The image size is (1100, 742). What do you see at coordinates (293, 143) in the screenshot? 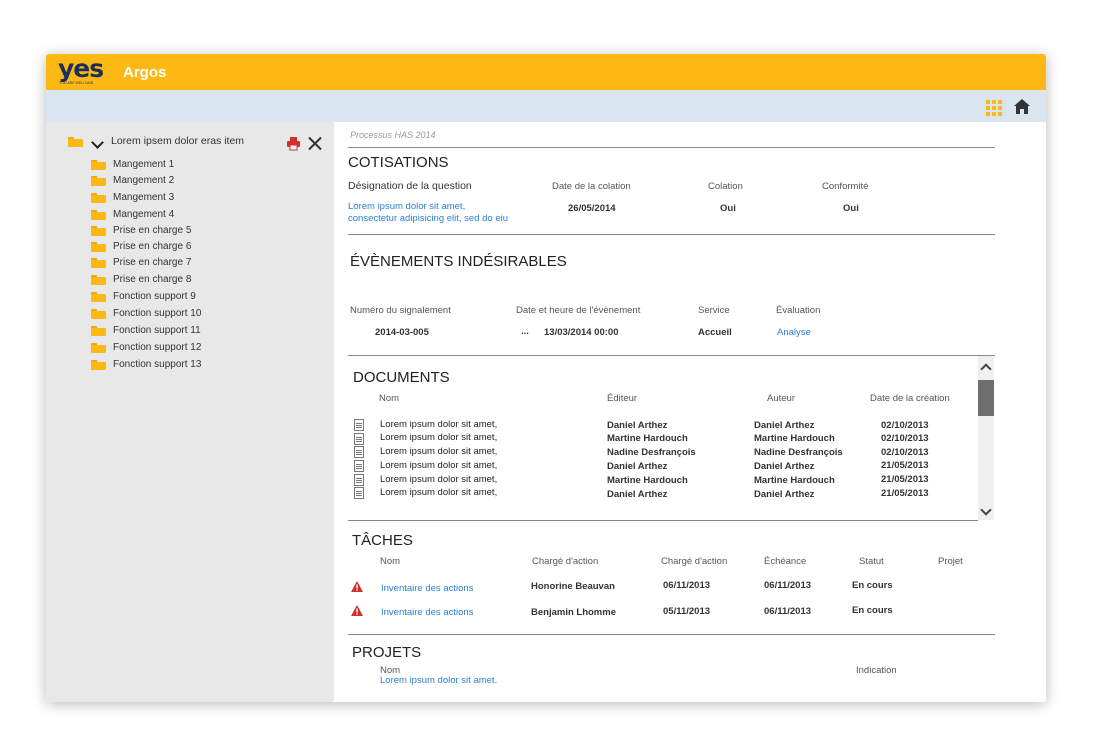
I see `print-icon` at bounding box center [293, 143].